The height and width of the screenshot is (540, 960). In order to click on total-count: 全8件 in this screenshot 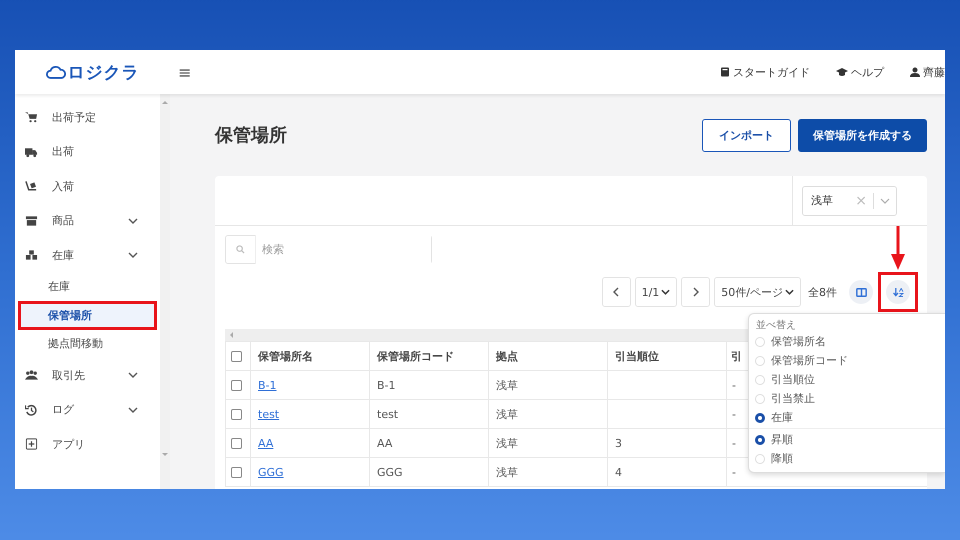, I will do `click(822, 292)`.